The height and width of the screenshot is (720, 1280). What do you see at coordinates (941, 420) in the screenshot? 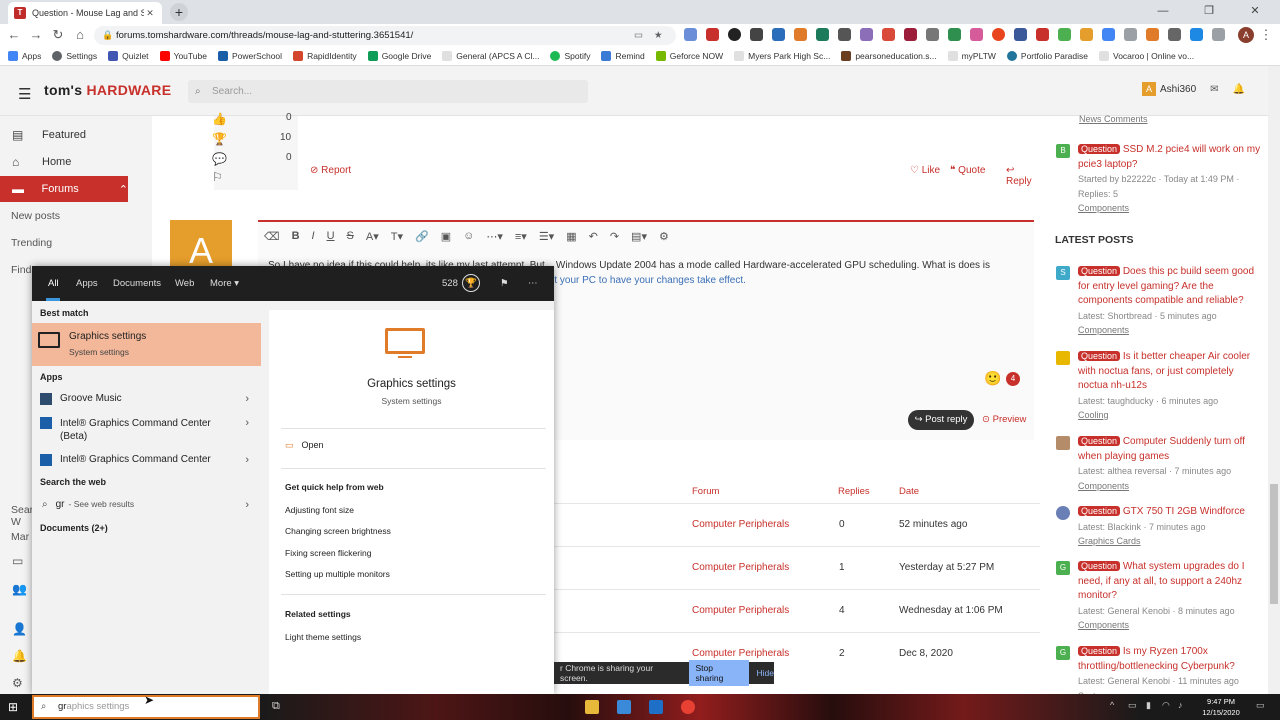
I see `post-reply-button: ↪ Post reply` at bounding box center [941, 420].